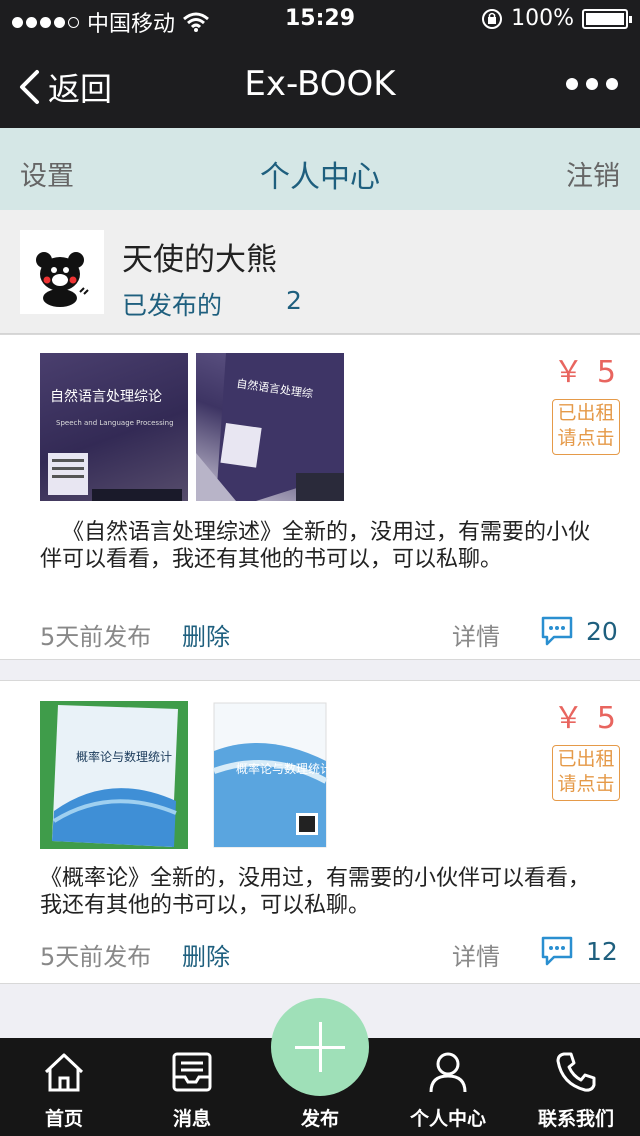 This screenshot has height=1136, width=640. I want to click on avatar, so click(62, 272).